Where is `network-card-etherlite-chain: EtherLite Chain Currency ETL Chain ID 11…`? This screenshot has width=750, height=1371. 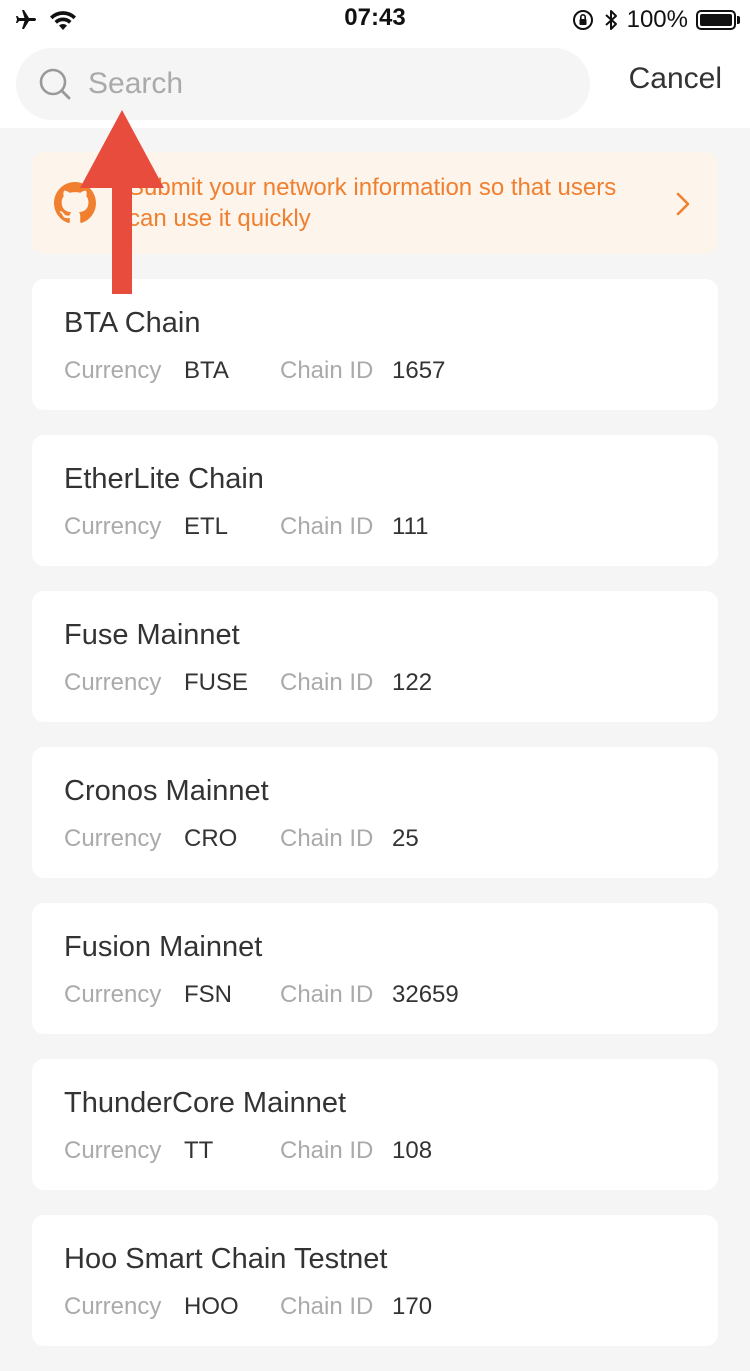 network-card-etherlite-chain: EtherLite Chain Currency ETL Chain ID 11… is located at coordinates (375, 500).